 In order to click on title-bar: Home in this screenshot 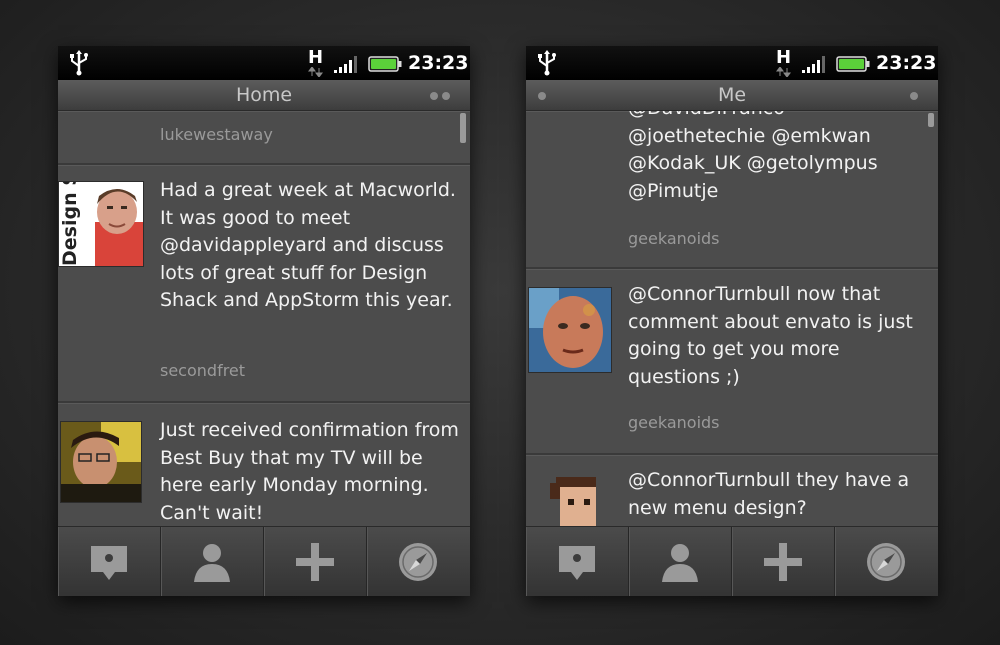, I will do `click(264, 95)`.